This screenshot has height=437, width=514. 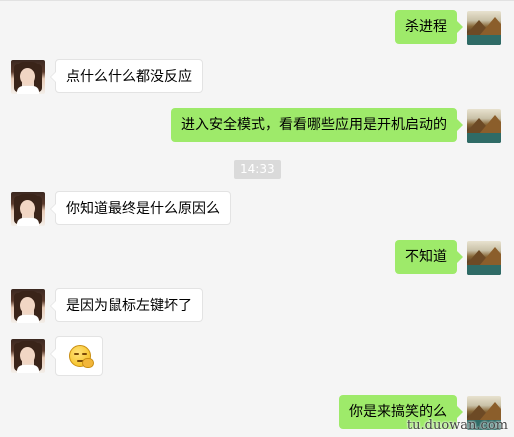 What do you see at coordinates (457, 425) in the screenshot?
I see `watermark-text: tu.duowan.com` at bounding box center [457, 425].